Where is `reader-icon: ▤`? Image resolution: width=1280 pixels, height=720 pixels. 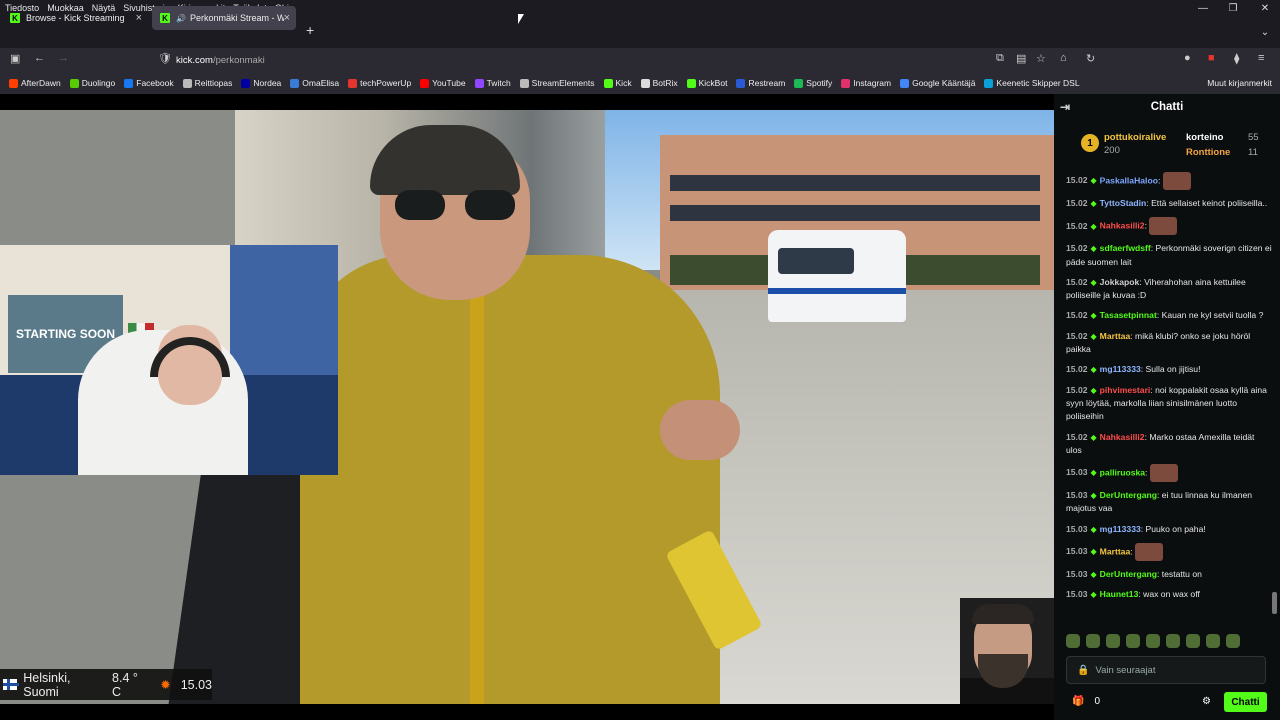 reader-icon: ▤ is located at coordinates (1021, 58).